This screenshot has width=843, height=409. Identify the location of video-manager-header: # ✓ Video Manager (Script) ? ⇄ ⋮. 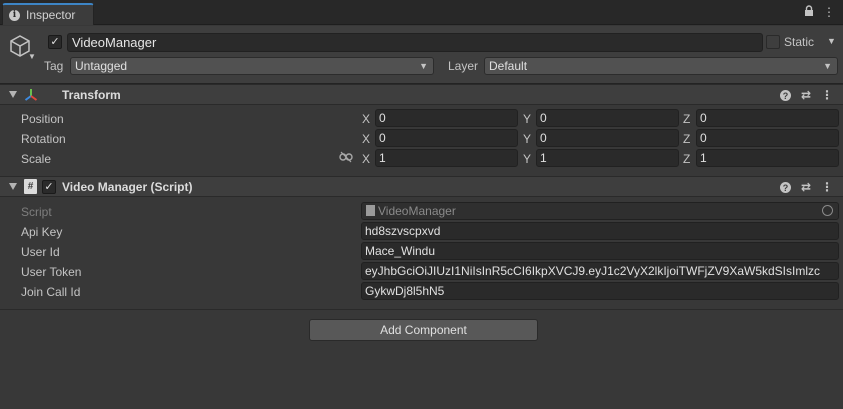
(421, 186).